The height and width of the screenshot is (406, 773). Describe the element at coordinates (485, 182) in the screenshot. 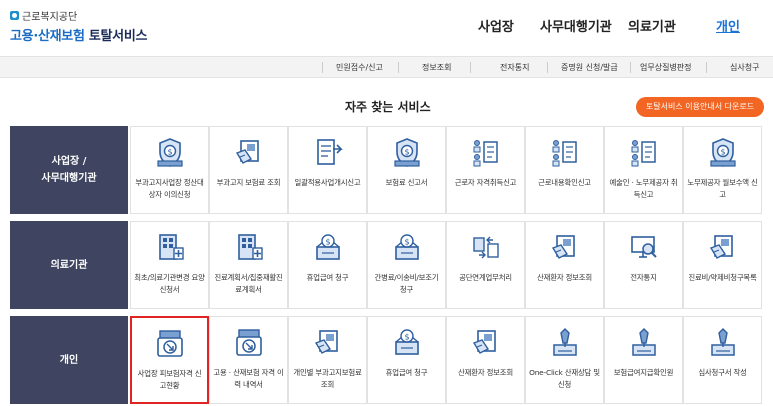

I see `service-tile-label: 근로자 자격취득신고` at that location.